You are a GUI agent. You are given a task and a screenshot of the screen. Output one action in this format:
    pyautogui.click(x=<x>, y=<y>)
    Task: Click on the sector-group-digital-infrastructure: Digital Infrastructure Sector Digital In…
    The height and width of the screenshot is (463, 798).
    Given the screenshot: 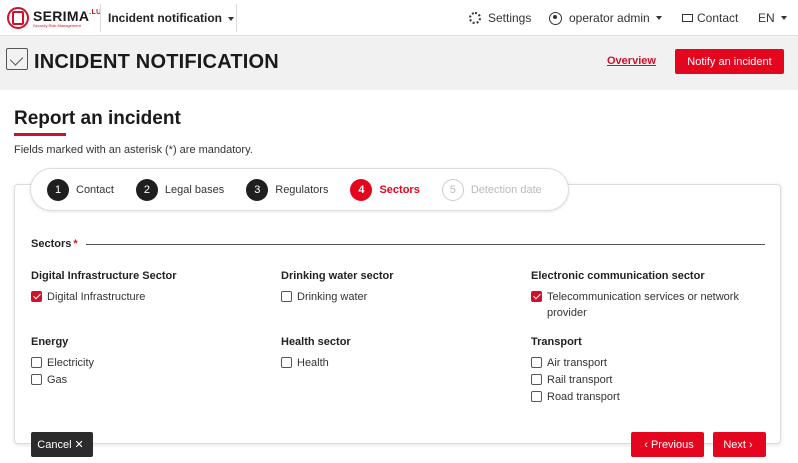 What is the action you would take?
    pyautogui.click(x=146, y=289)
    